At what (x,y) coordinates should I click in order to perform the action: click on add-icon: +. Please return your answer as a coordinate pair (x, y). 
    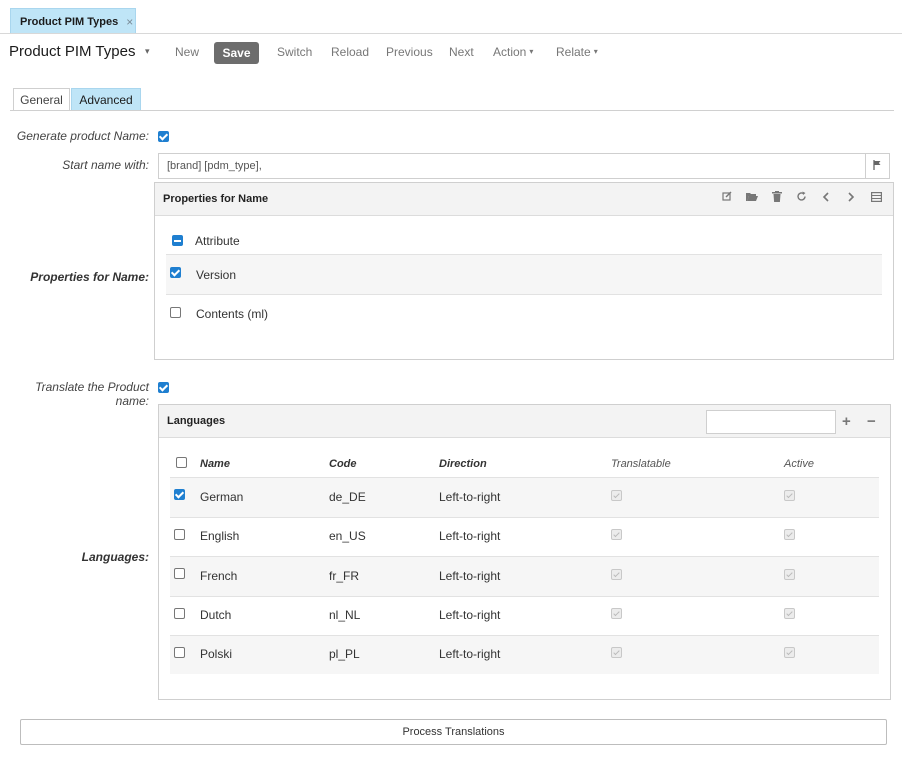
    Looking at the image, I should click on (846, 421).